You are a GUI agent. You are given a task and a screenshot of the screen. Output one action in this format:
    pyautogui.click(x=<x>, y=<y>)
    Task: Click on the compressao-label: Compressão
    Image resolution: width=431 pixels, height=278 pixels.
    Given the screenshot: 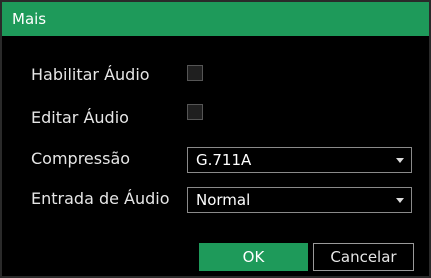 What is the action you would take?
    pyautogui.click(x=81, y=158)
    